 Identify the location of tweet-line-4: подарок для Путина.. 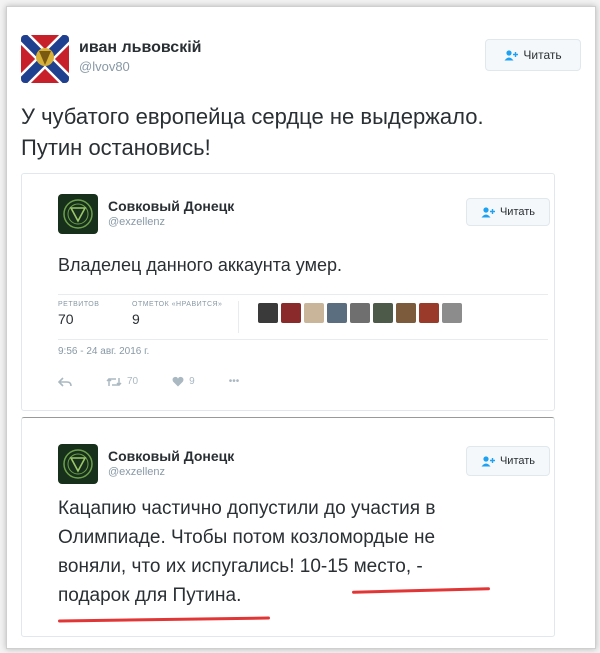
(303, 595).